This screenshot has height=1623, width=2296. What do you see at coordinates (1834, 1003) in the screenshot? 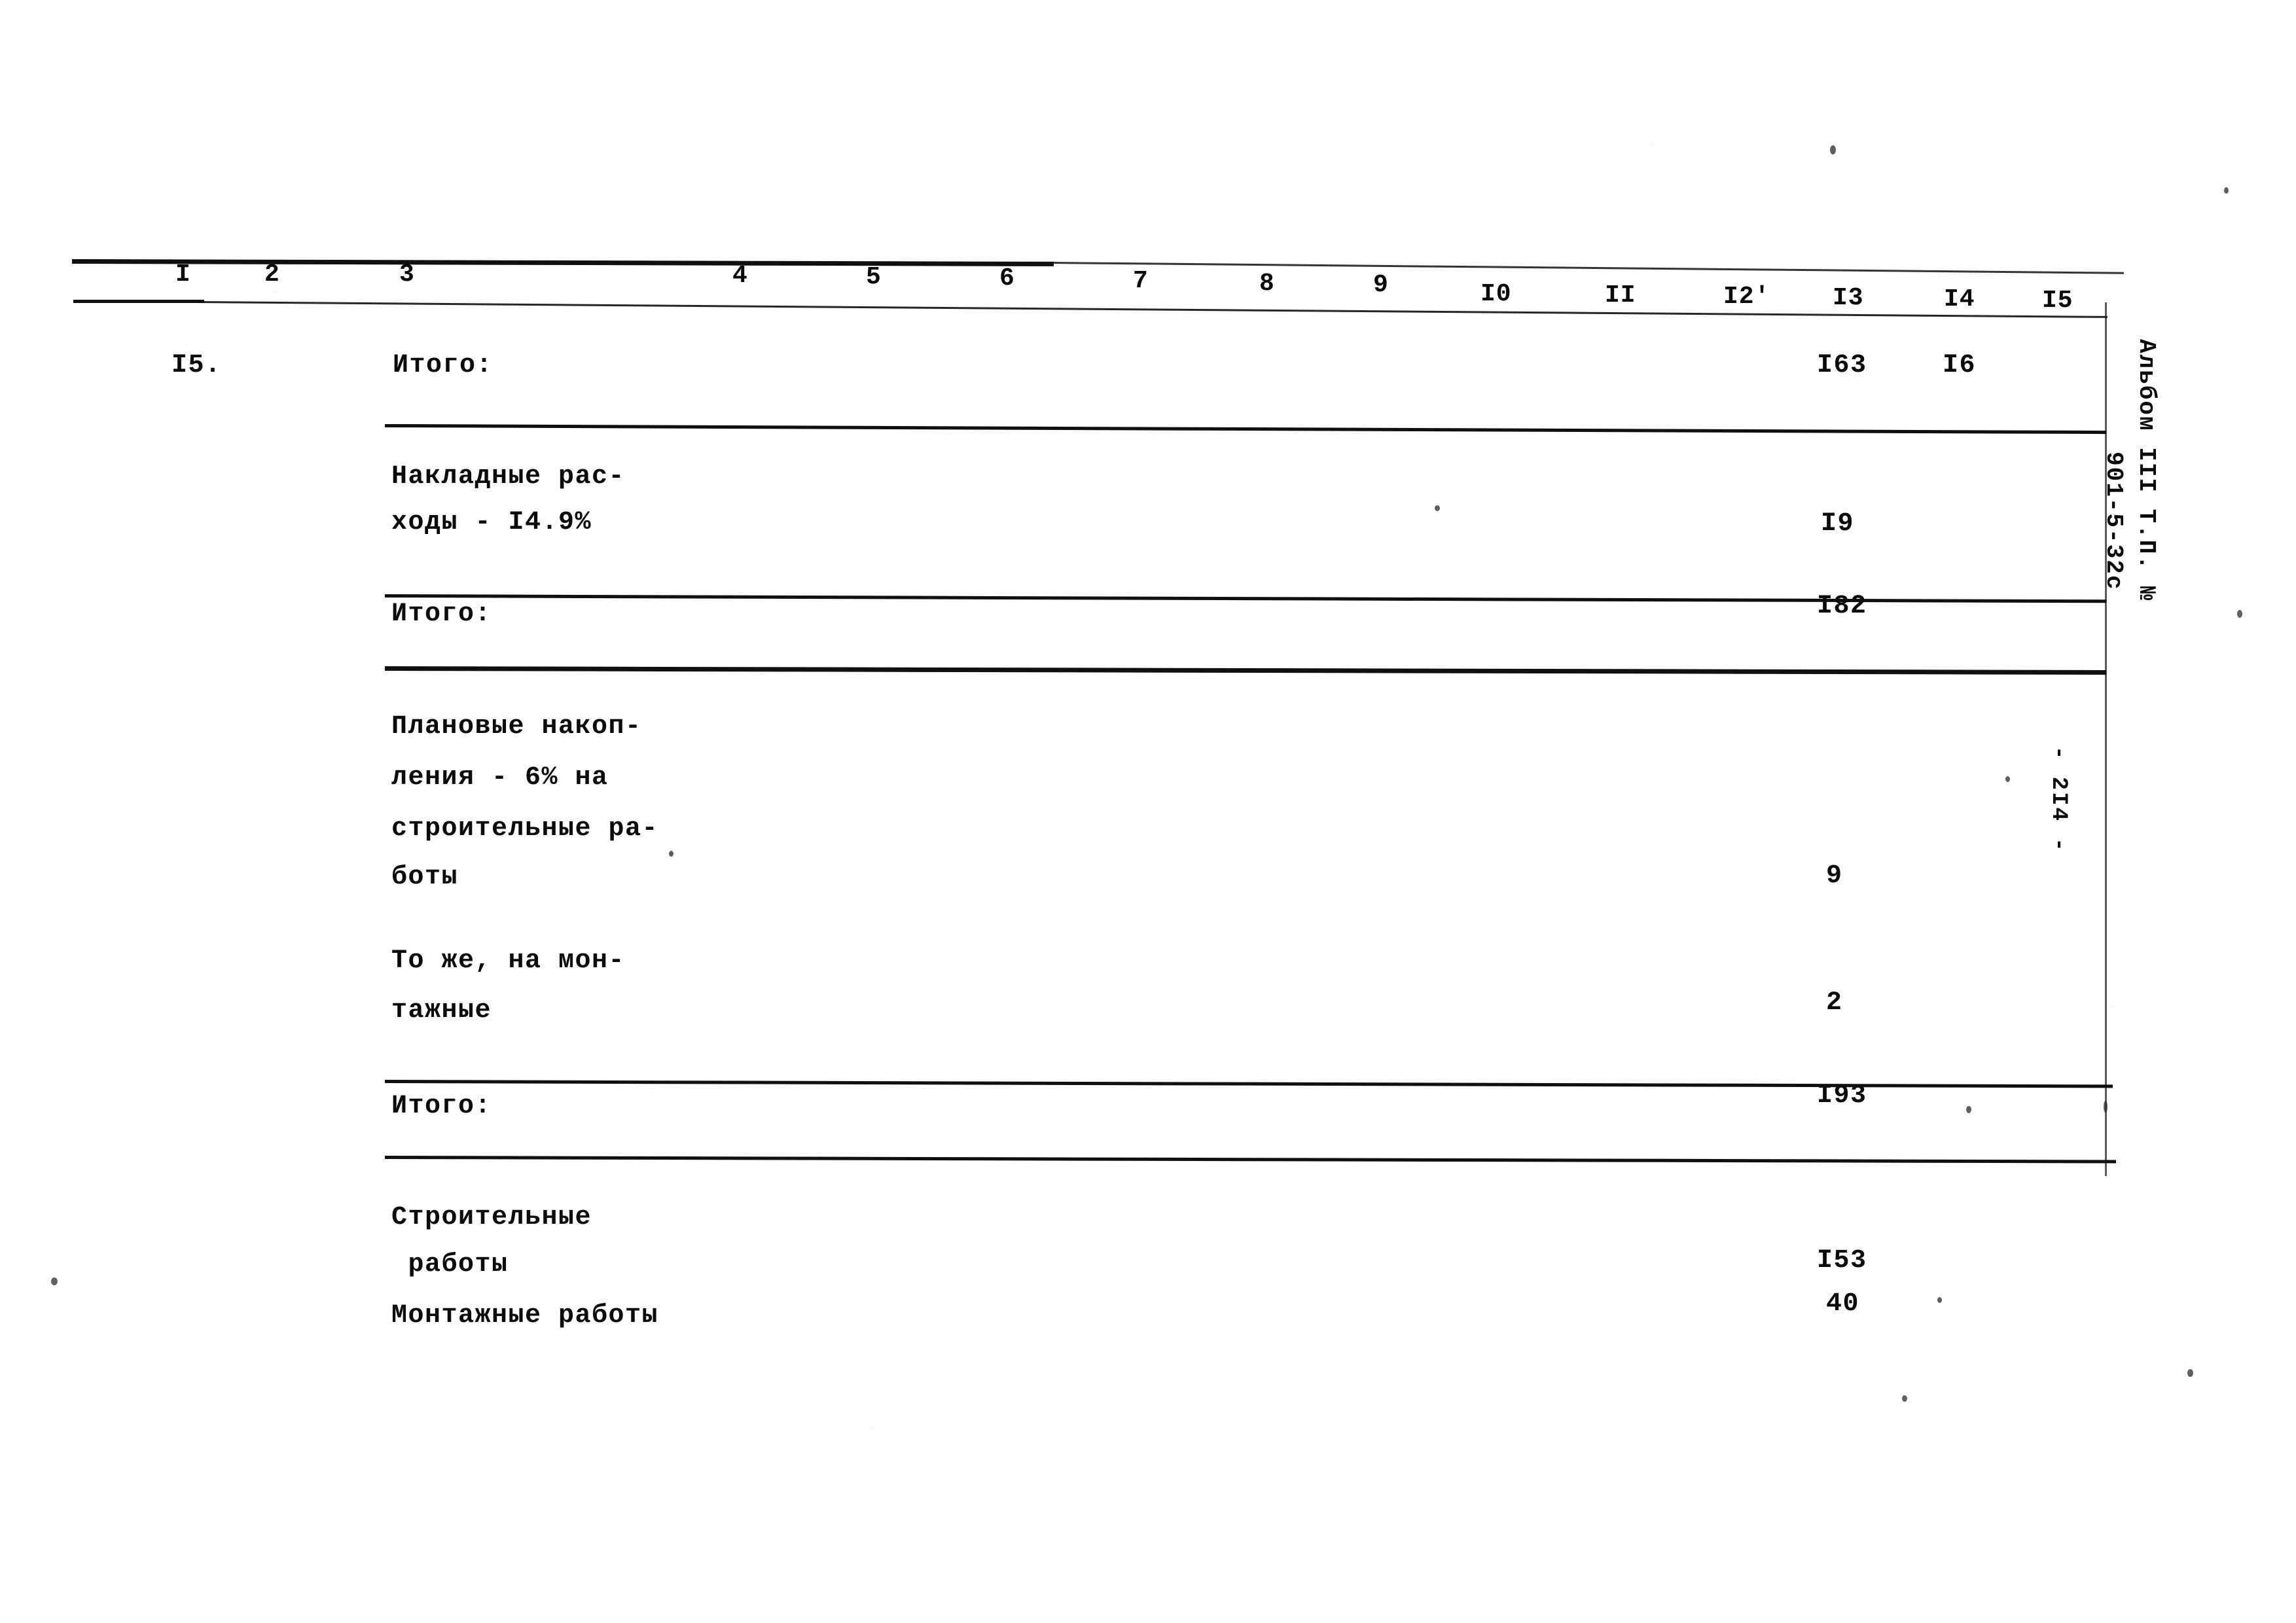
I see `row-col13-tozhe: 2` at bounding box center [1834, 1003].